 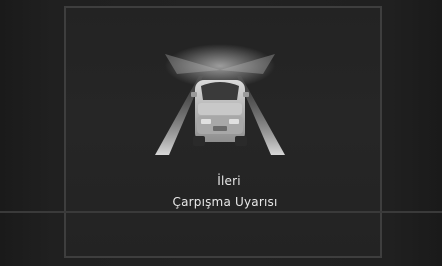 What do you see at coordinates (225, 202) in the screenshot?
I see `warning-title-line2: Çarpışma Uyarısı` at bounding box center [225, 202].